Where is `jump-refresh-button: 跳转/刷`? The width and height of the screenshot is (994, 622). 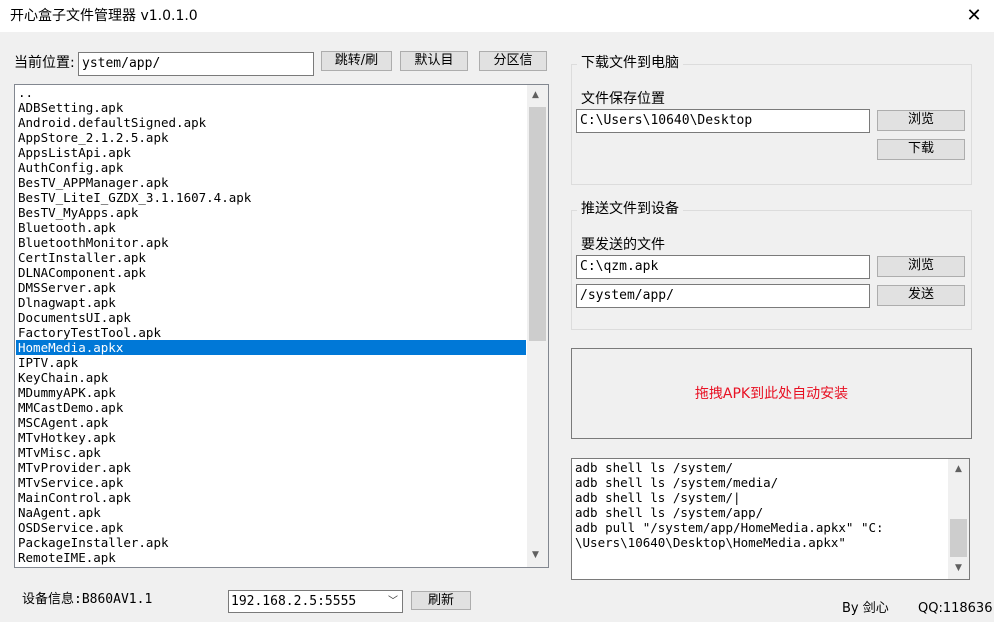 jump-refresh-button: 跳转/刷 is located at coordinates (356, 61).